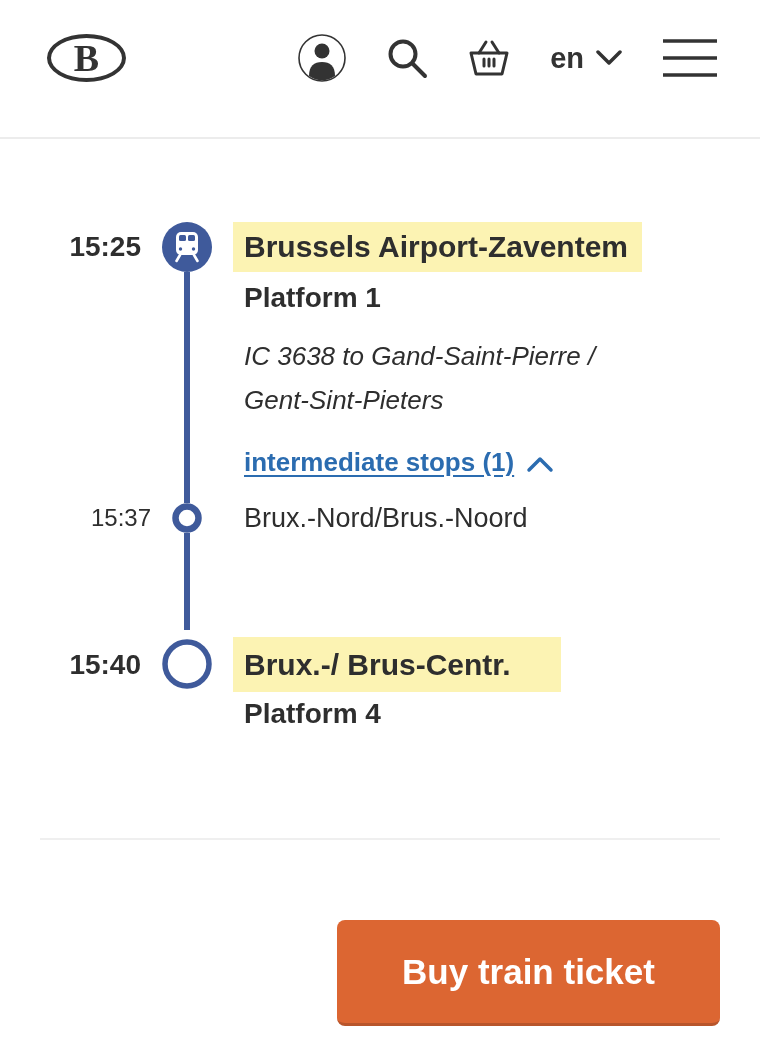 Image resolution: width=760 pixels, height=1054 pixels. Describe the element at coordinates (489, 58) in the screenshot. I see `basket-icon` at that location.